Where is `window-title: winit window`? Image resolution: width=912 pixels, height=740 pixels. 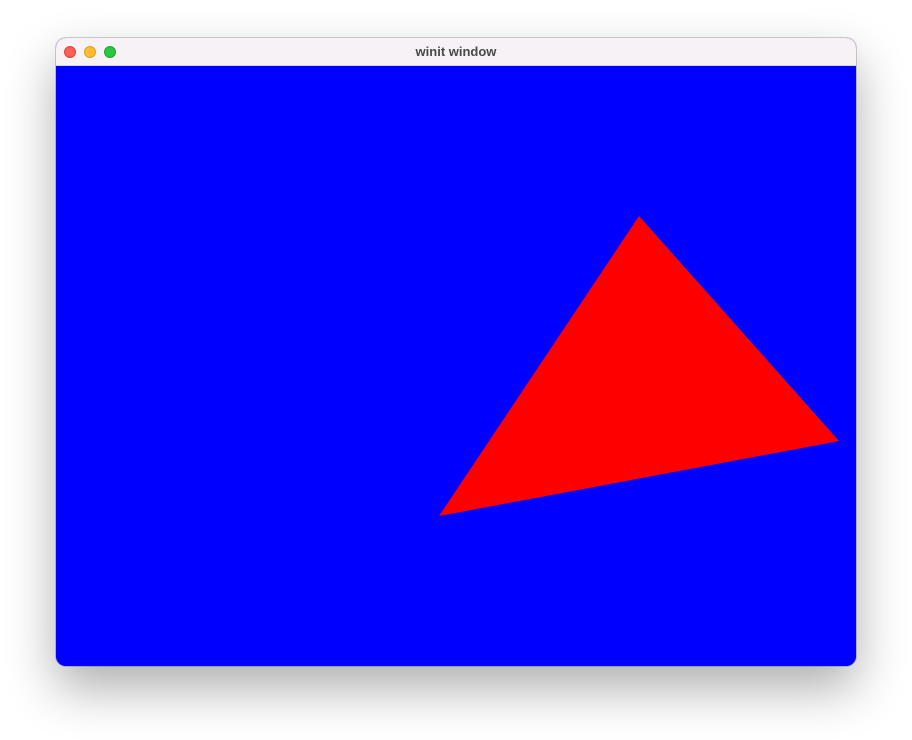
window-title: winit window is located at coordinates (456, 51).